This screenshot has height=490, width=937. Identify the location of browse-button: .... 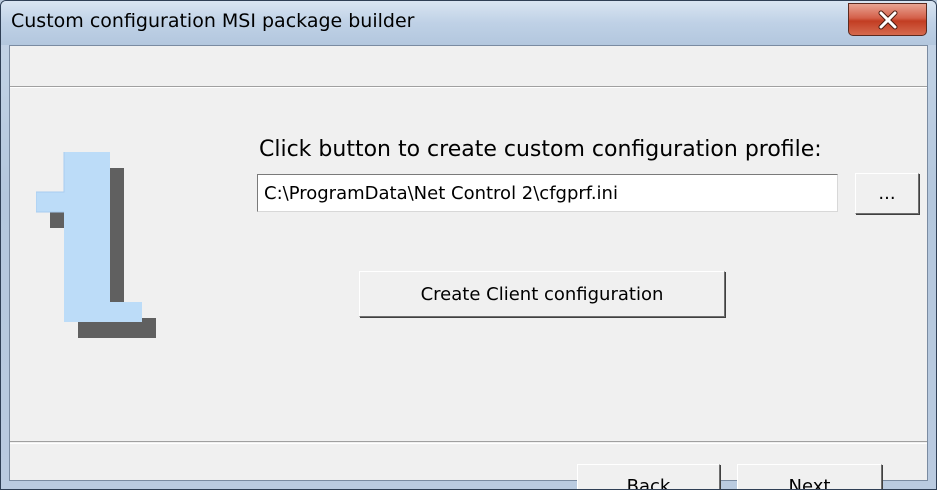
(887, 193).